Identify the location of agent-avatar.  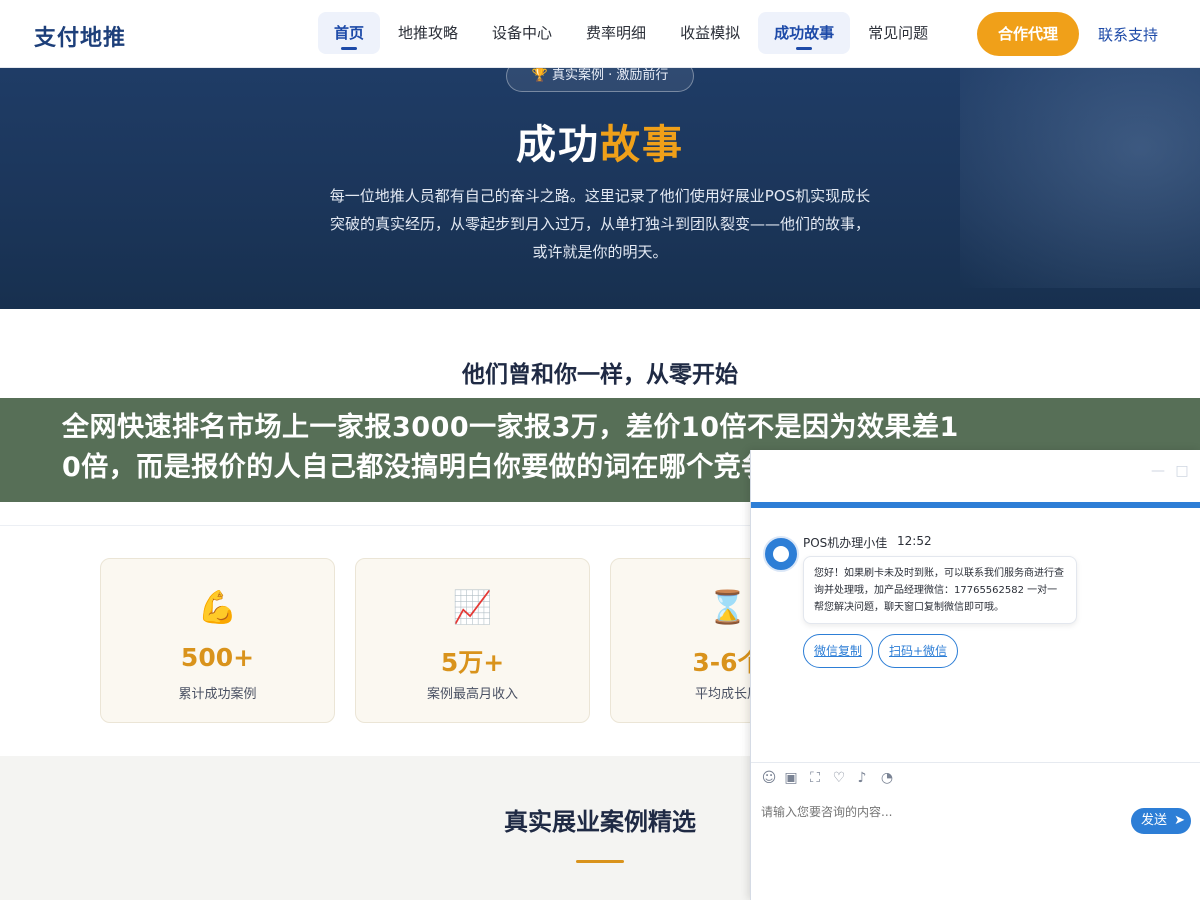
(781, 554).